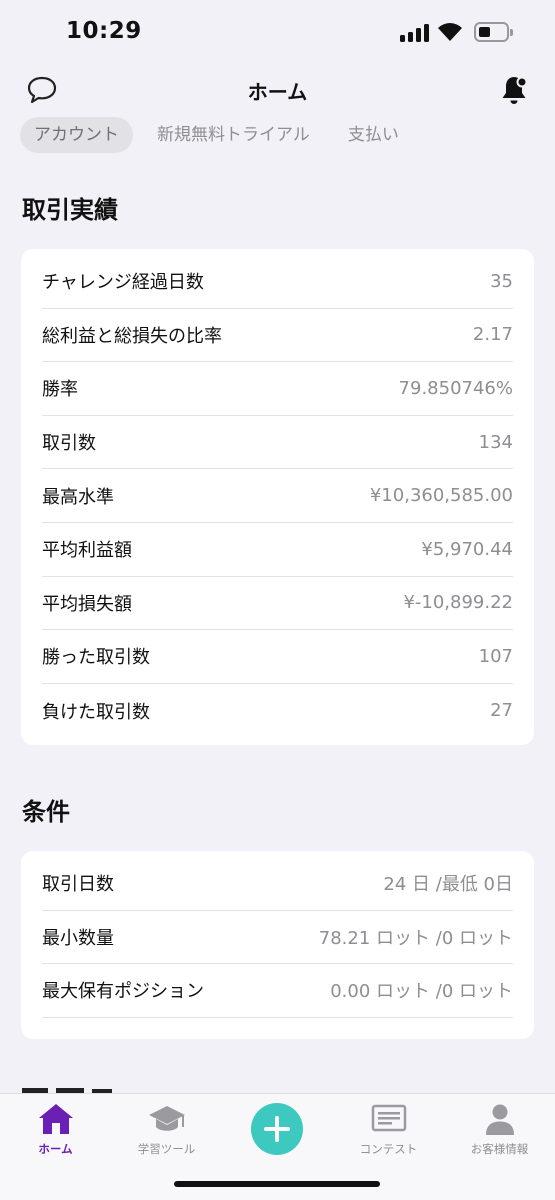 The image size is (555, 1200). Describe the element at coordinates (78, 885) in the screenshot. I see `condition-label: 取引日数` at that location.